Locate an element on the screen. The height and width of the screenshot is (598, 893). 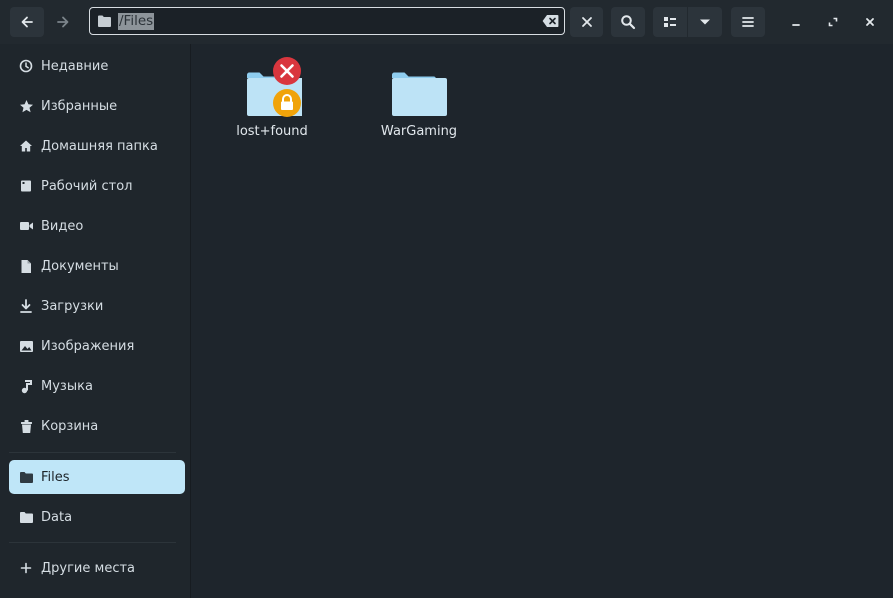
trash-icon is located at coordinates (26, 426).